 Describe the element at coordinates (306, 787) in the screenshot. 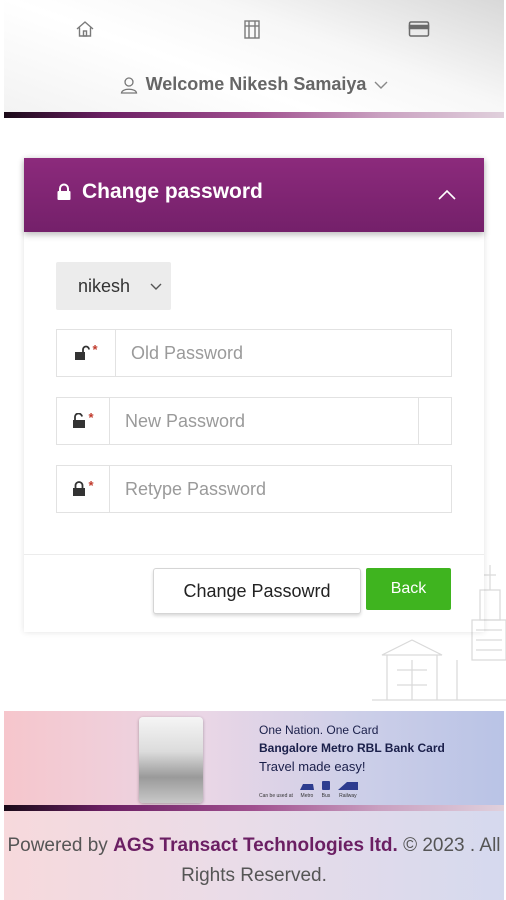

I see `metro-icon` at that location.